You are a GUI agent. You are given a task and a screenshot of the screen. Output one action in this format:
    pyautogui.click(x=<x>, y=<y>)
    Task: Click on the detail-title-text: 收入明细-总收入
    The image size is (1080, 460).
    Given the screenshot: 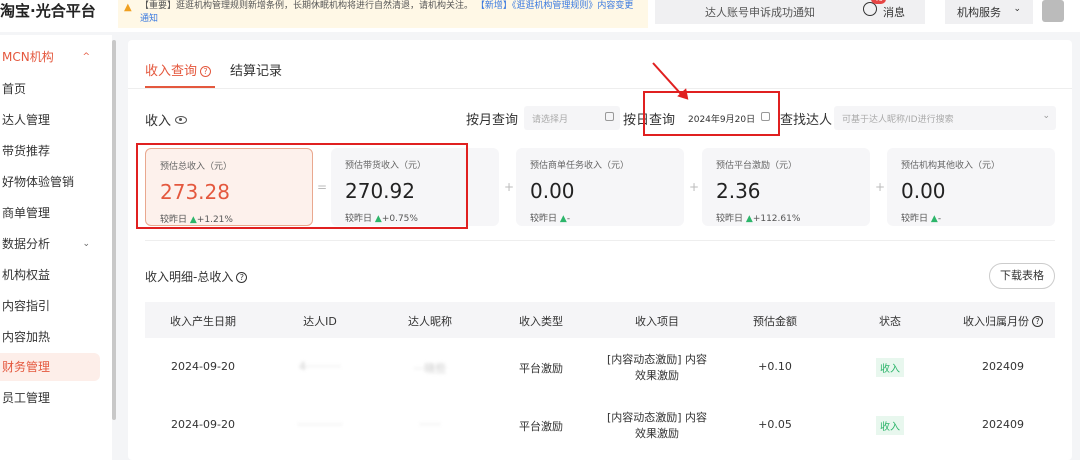 What is the action you would take?
    pyautogui.click(x=189, y=277)
    